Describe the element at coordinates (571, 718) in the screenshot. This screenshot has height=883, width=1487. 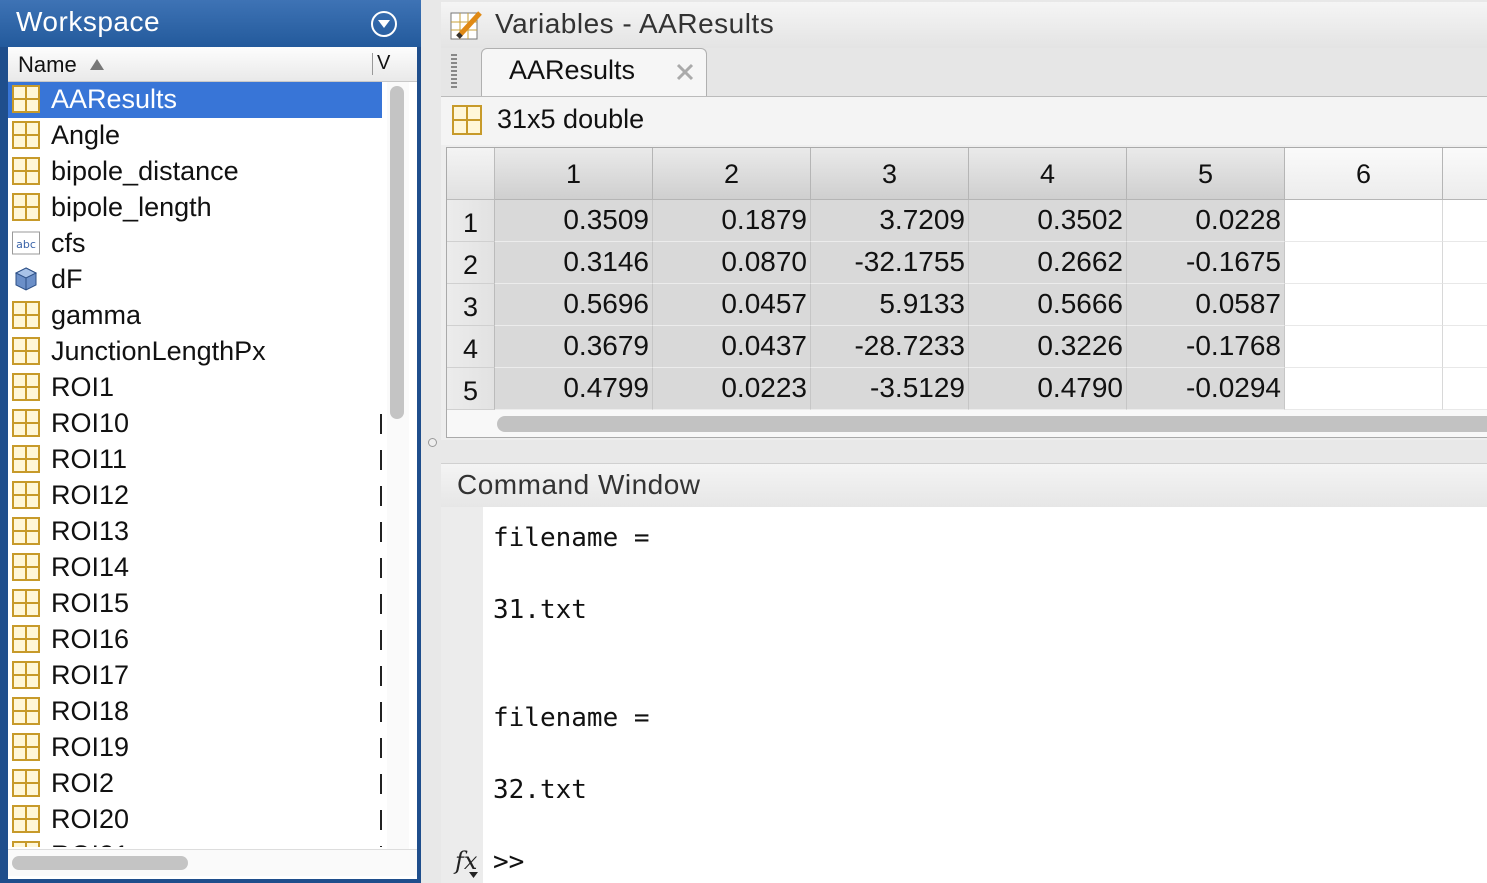
I see `output-line: filename =` at that location.